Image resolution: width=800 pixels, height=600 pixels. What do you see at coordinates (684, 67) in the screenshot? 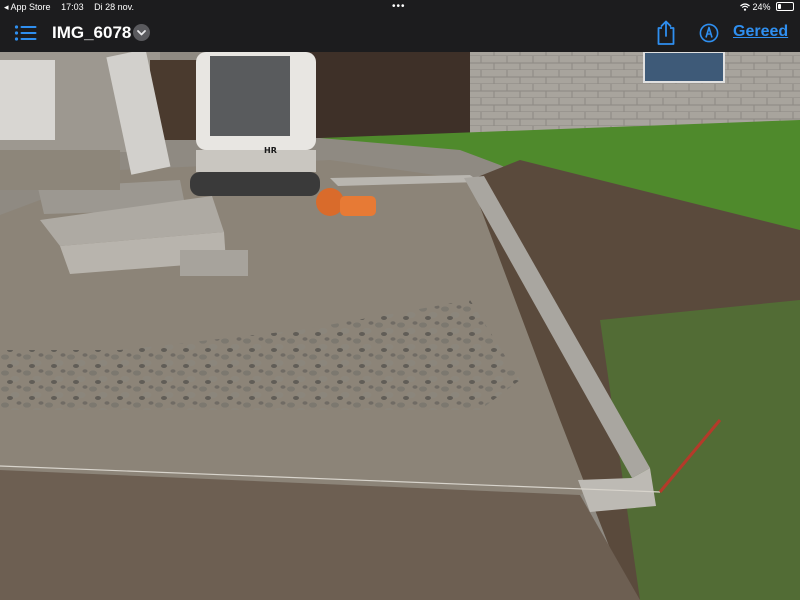
I see `window` at bounding box center [684, 67].